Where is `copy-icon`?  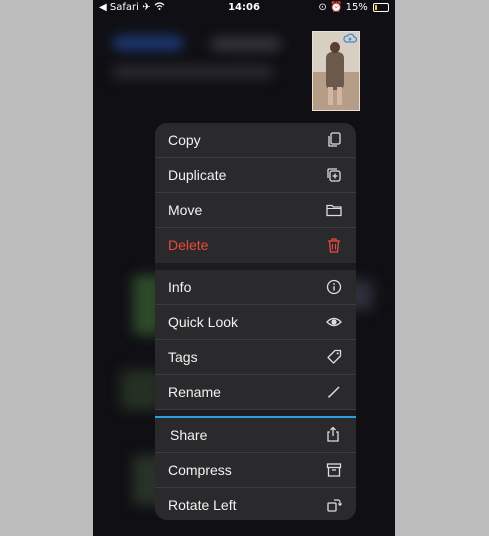 copy-icon is located at coordinates (334, 139).